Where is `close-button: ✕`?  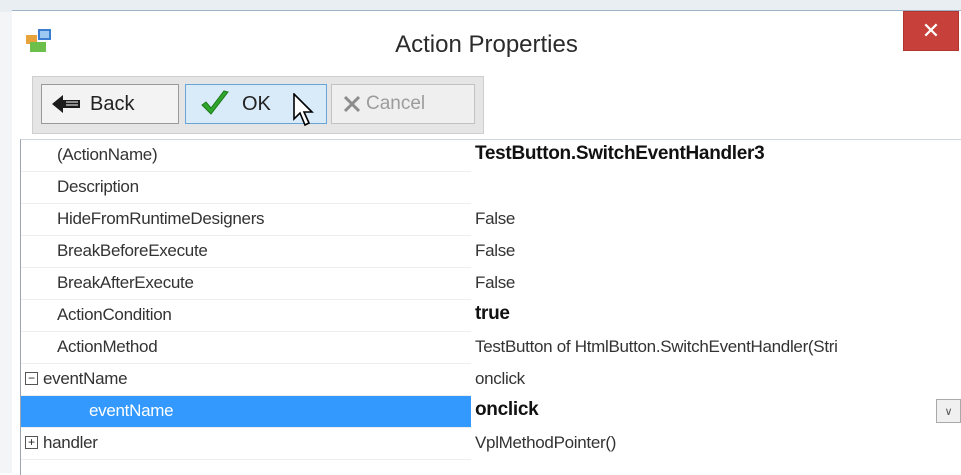 close-button: ✕ is located at coordinates (931, 31).